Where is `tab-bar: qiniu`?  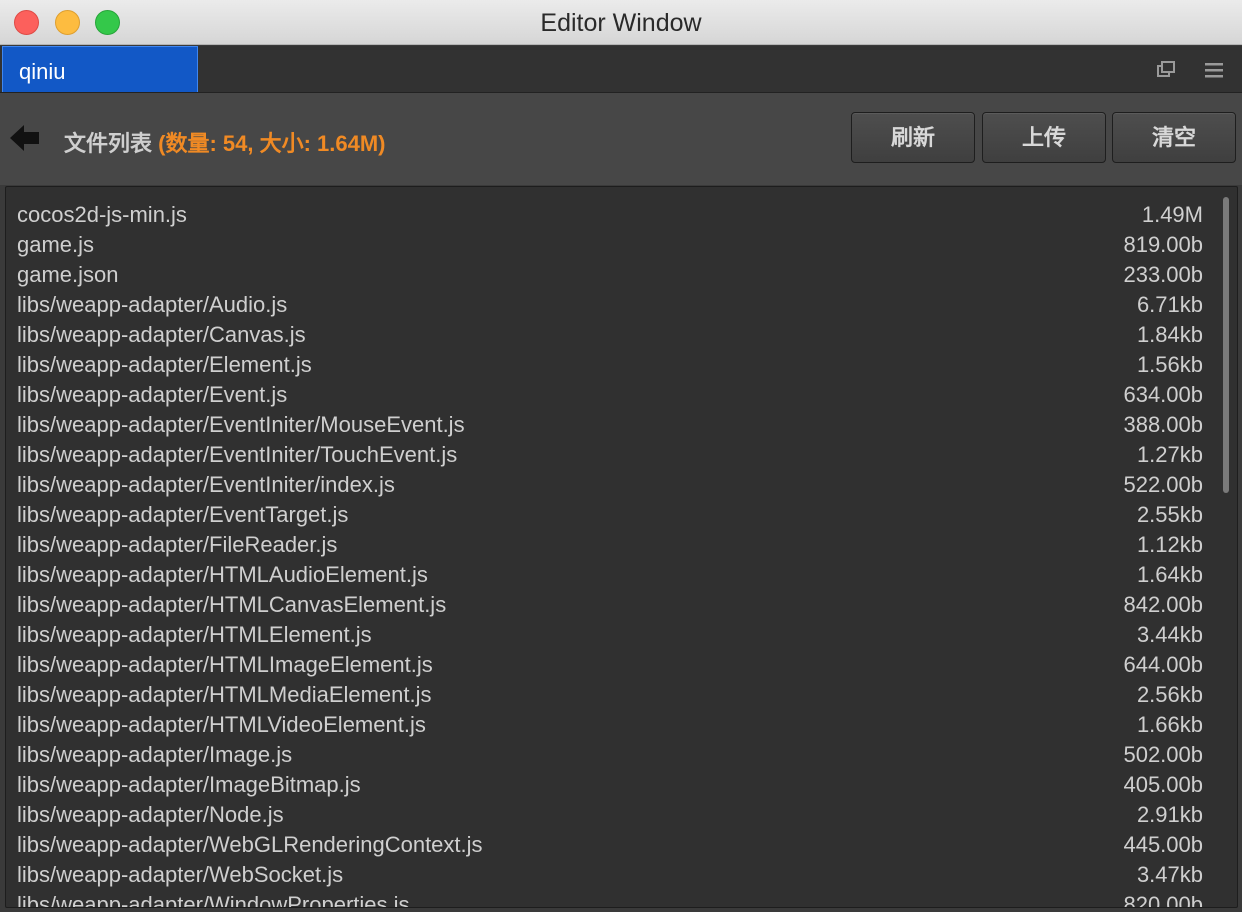 tab-bar: qiniu is located at coordinates (621, 69).